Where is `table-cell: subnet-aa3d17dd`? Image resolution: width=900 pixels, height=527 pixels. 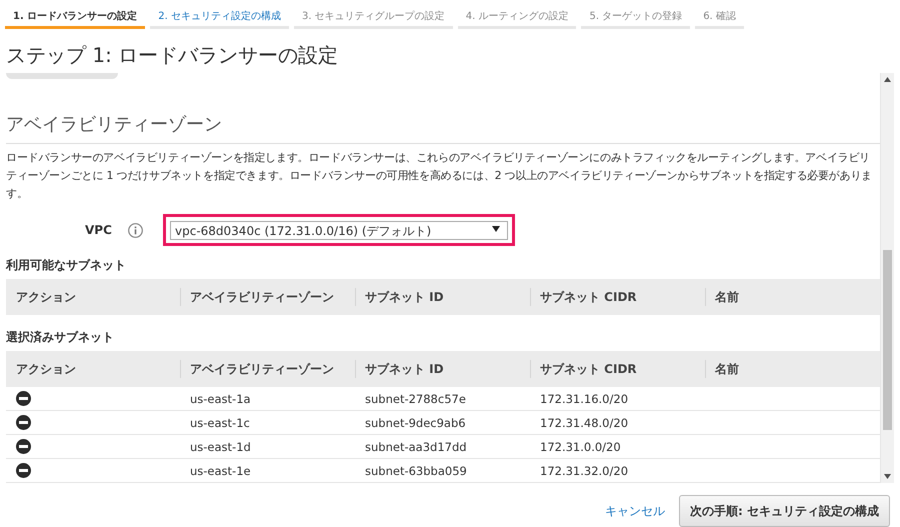
table-cell: subnet-aa3d17dd is located at coordinates (416, 447).